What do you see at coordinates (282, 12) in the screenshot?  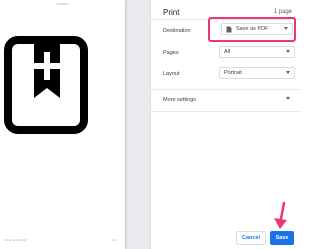 I see `page-count: 1 page` at bounding box center [282, 12].